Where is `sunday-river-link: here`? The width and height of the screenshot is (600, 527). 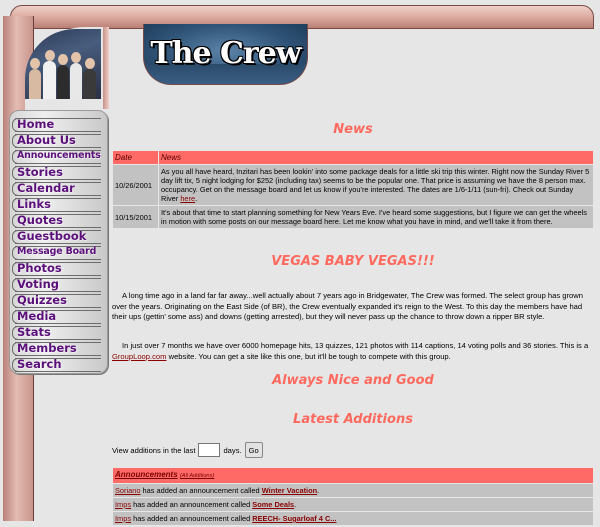
sunday-river-link: here is located at coordinates (187, 198).